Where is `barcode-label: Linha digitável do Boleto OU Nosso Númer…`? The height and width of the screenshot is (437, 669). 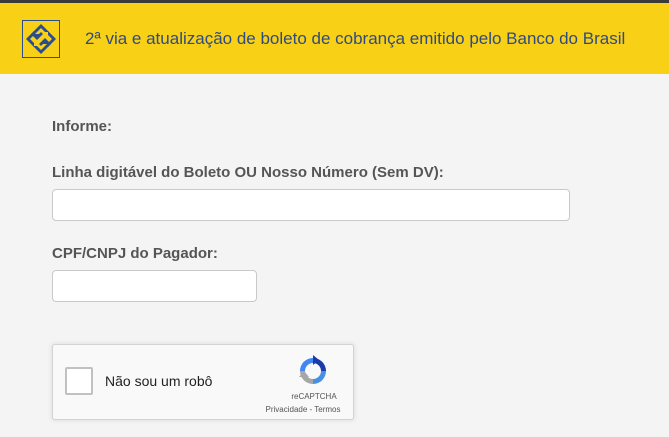 barcode-label: Linha digitável do Boleto OU Nosso Númer… is located at coordinates (248, 172).